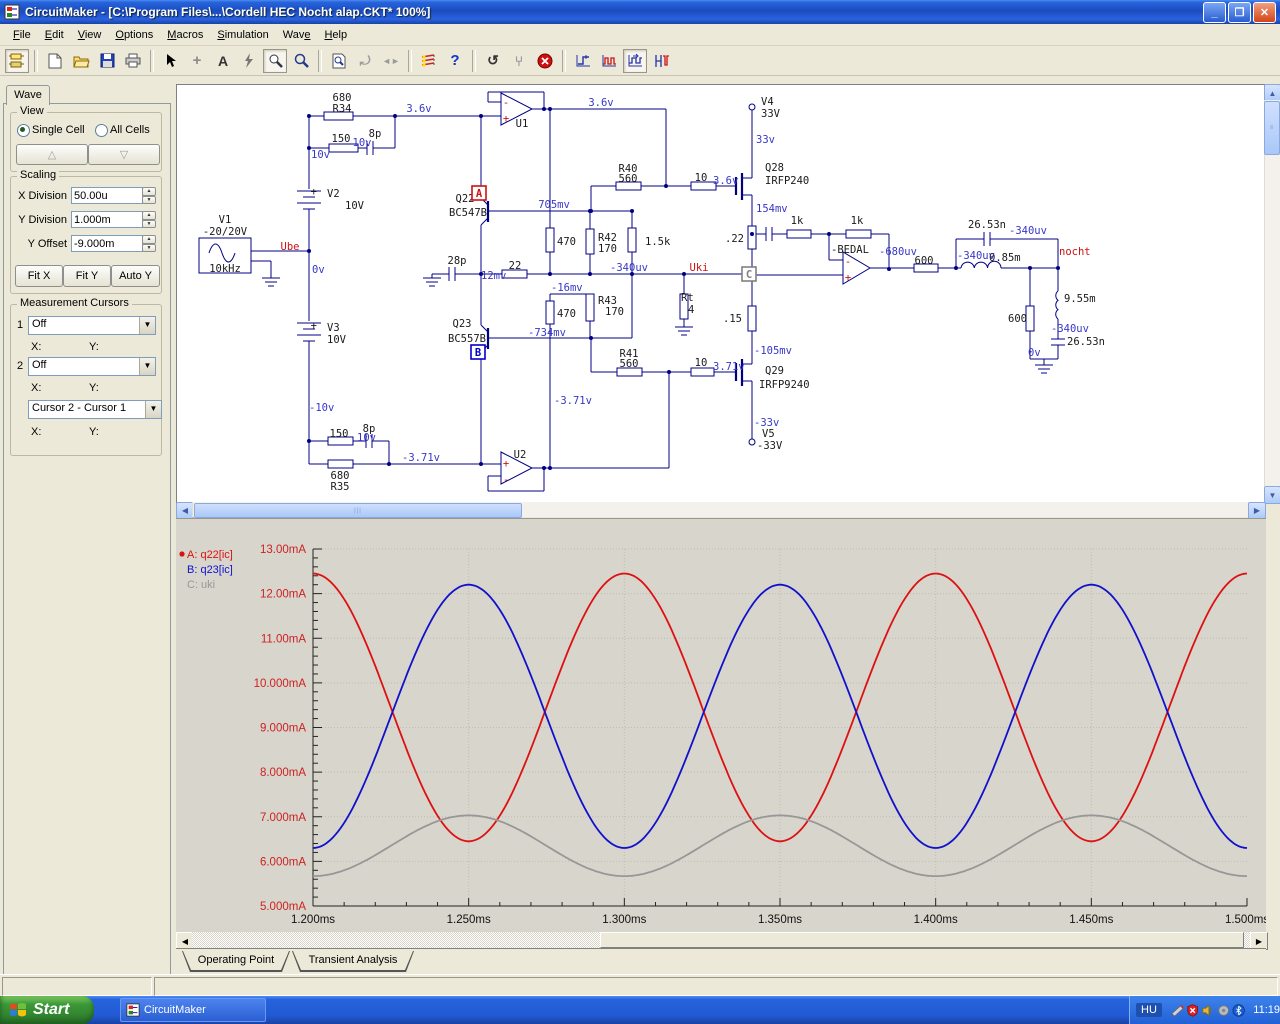 The height and width of the screenshot is (1024, 1280). I want to click on start-button: Start, so click(47, 1010).